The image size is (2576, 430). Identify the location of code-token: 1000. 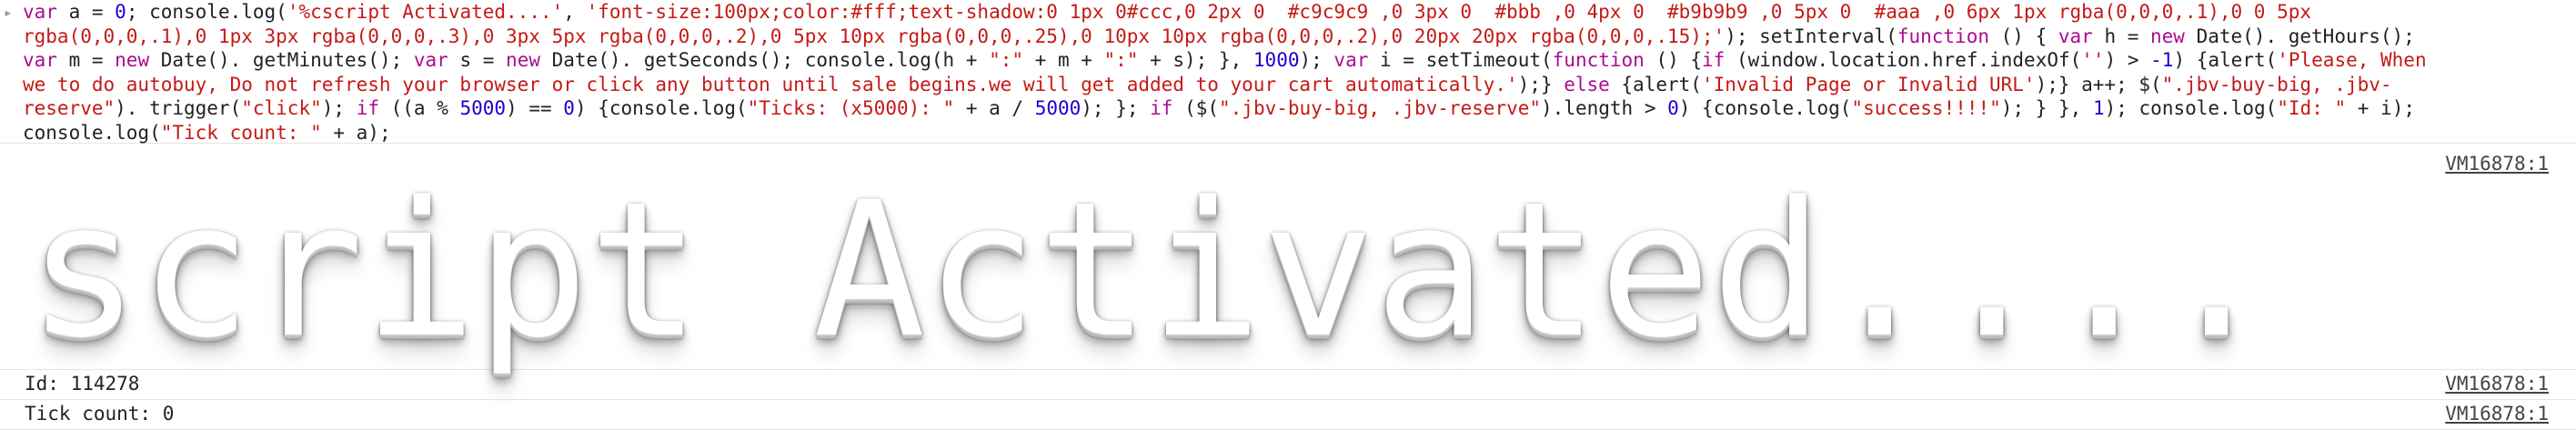
(1276, 60).